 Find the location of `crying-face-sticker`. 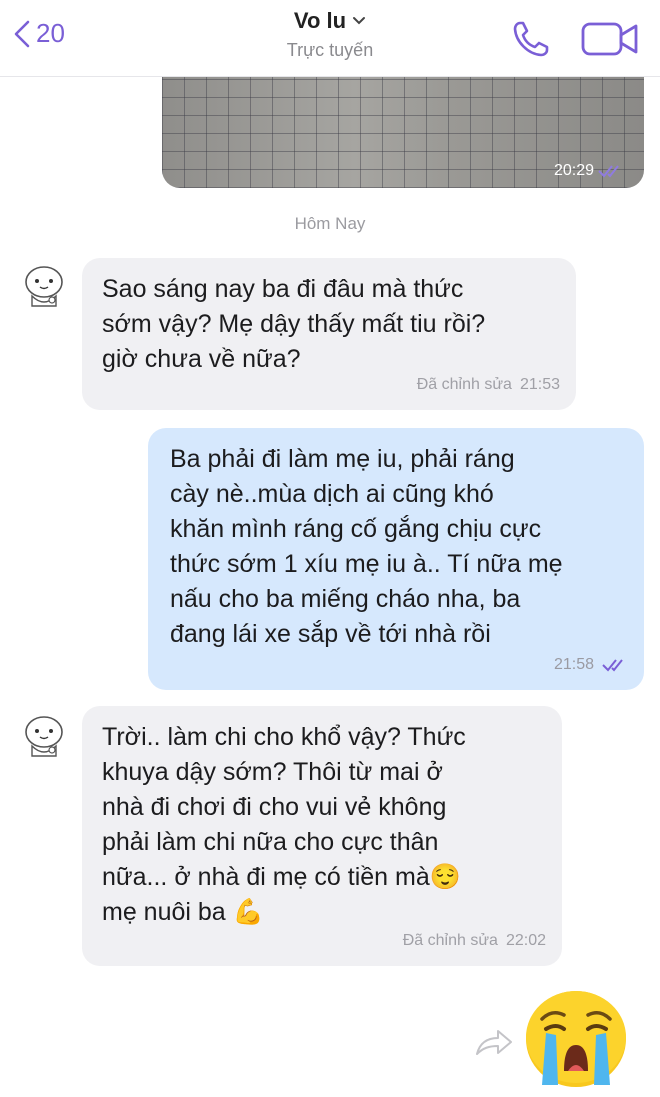

crying-face-sticker is located at coordinates (576, 1037).